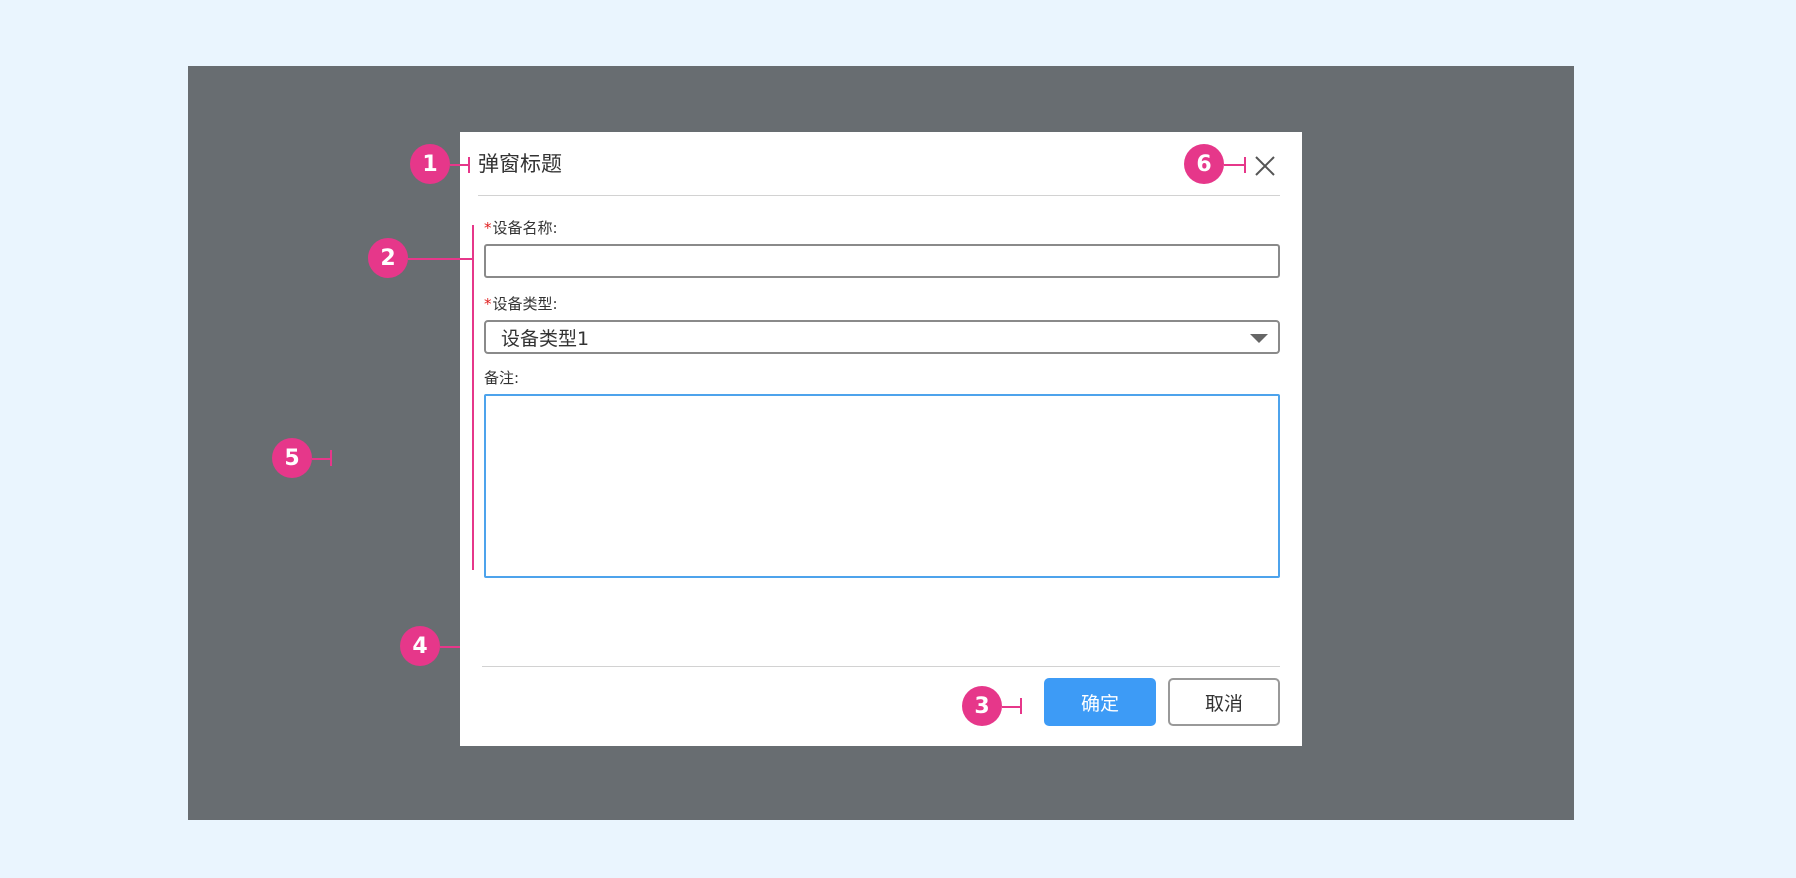 The image size is (1796, 878). I want to click on annotation-marker-6: 6, so click(1204, 164).